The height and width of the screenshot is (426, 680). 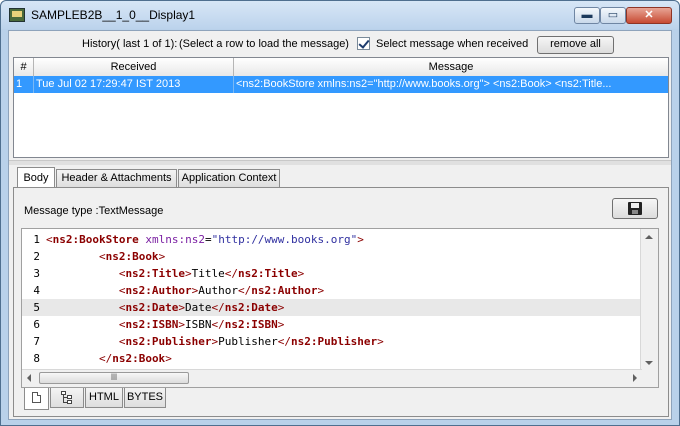 I want to click on xml-attribute-name: xmlns:ns2, so click(x=175, y=239).